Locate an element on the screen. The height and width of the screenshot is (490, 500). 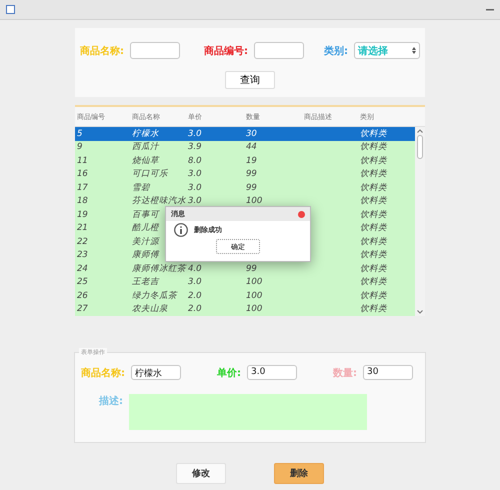
table-cell: 芬达橙味汽水 is located at coordinates (159, 201).